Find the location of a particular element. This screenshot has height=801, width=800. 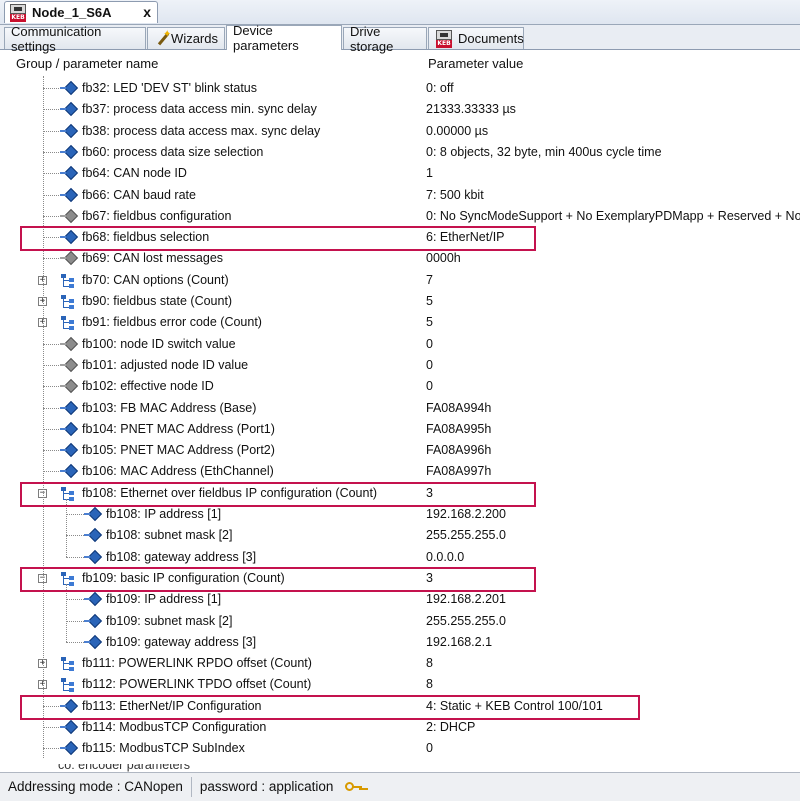

tab-communication-settings: Communication settings is located at coordinates (75, 39).